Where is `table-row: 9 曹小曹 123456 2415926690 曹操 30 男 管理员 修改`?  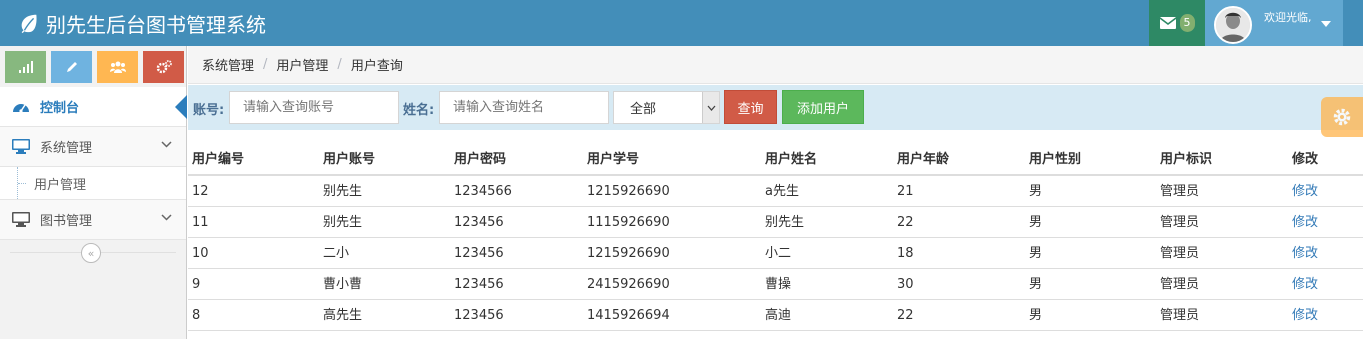
table-row: 9 曹小曹 123456 2415926690 曹操 30 男 管理员 修改 is located at coordinates (775, 284).